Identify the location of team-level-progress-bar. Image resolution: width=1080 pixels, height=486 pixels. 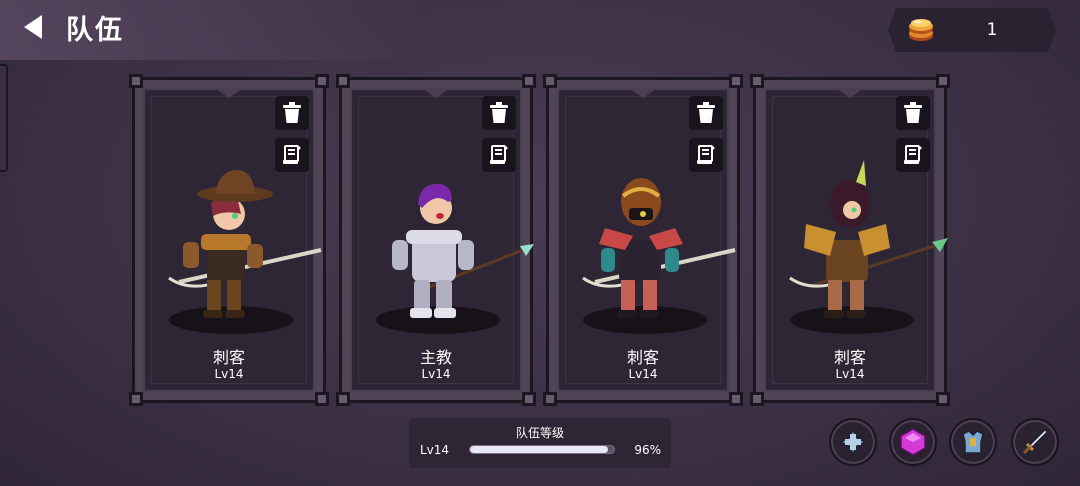
(542, 449).